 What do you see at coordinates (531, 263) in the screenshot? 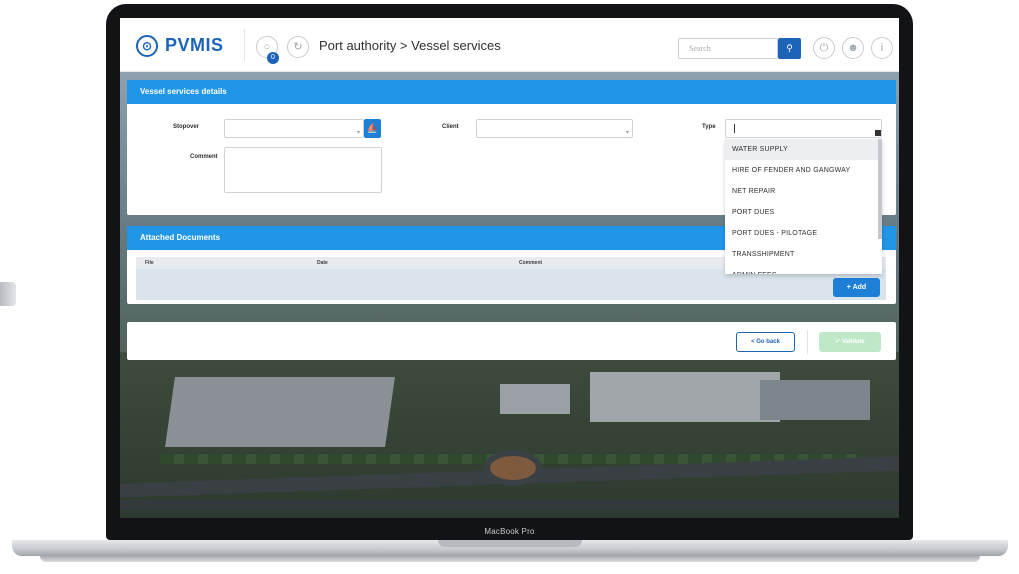
I see `column-header-comment: Comment` at bounding box center [531, 263].